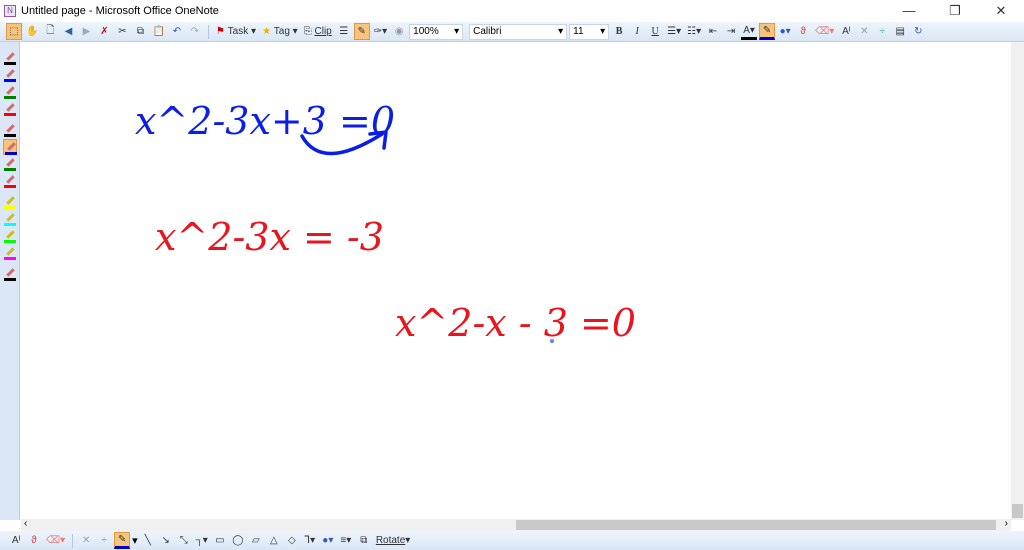 This screenshot has height=550, width=1024. What do you see at coordinates (25, 523) in the screenshot?
I see `scroll-left-icon: ‹` at bounding box center [25, 523].